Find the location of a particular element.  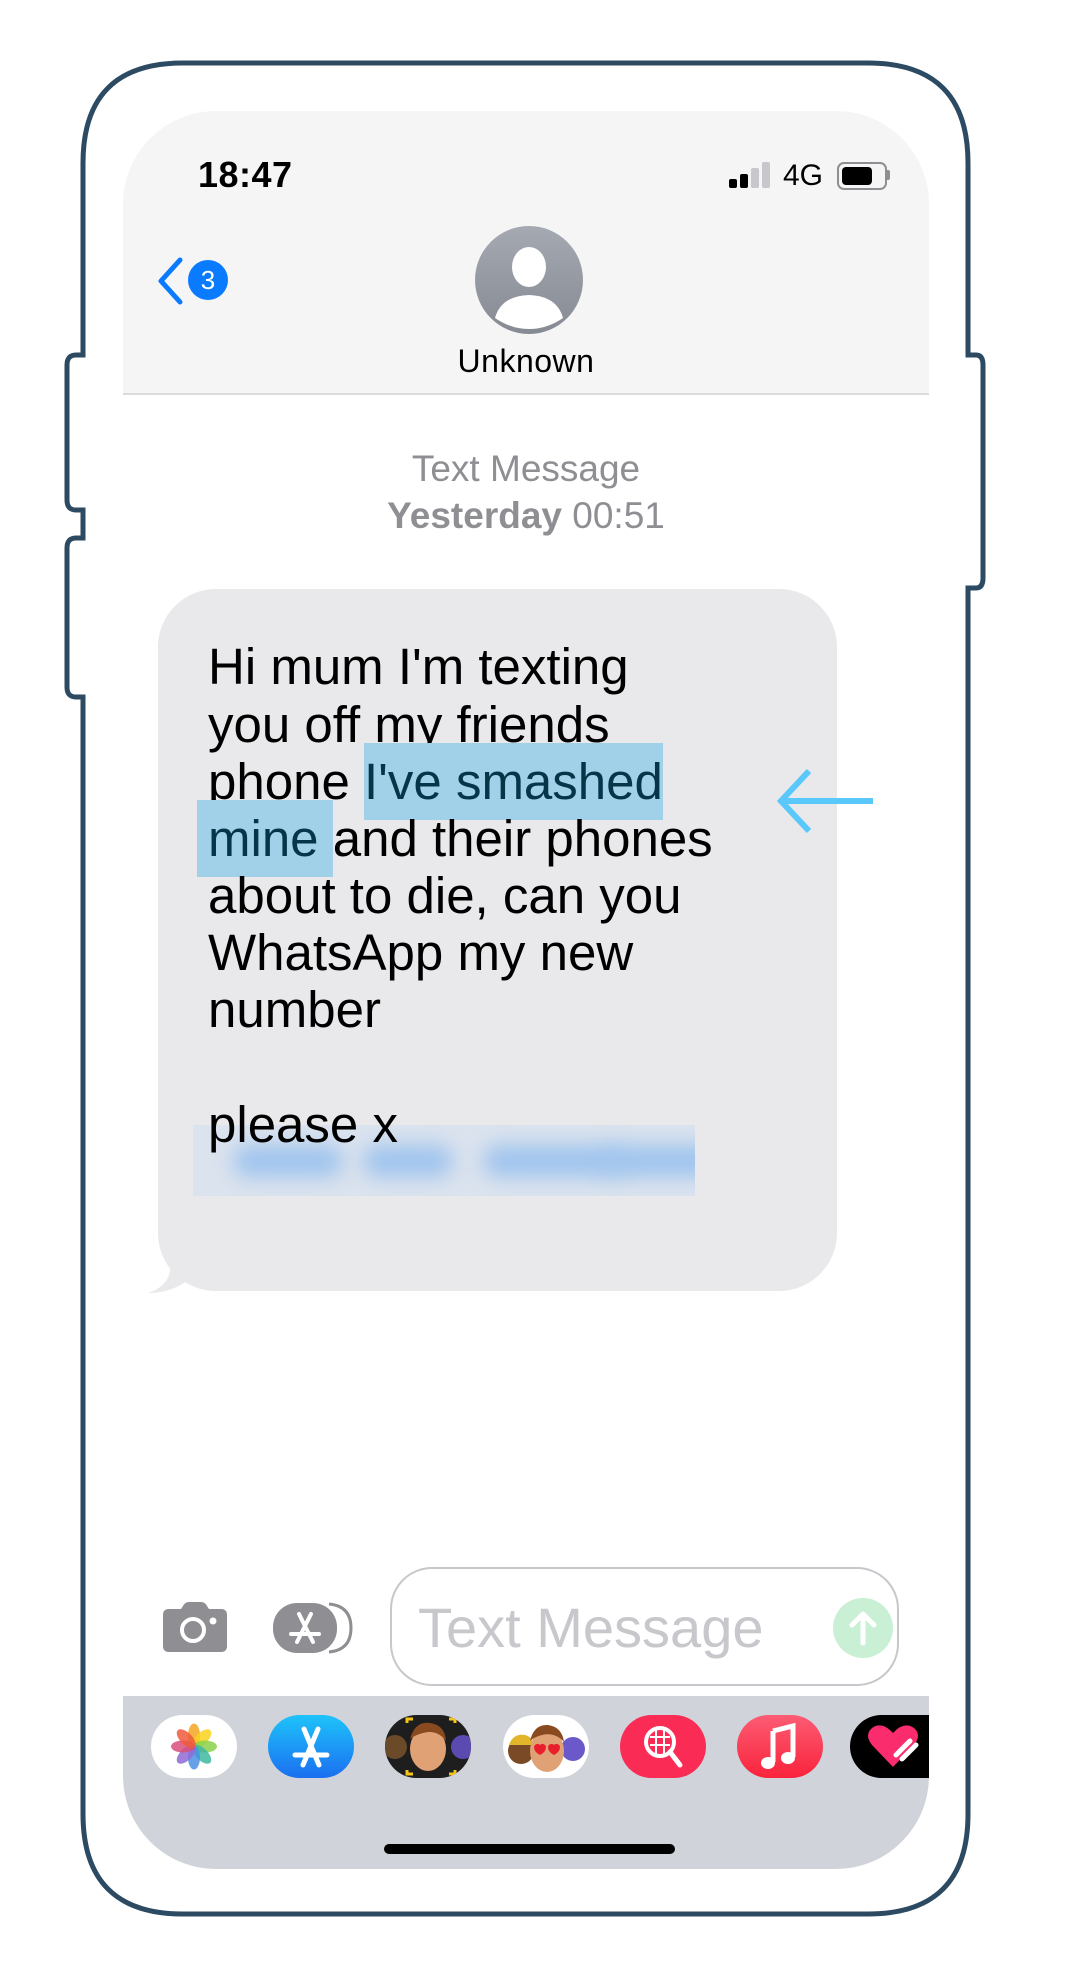

digital-touch-icon is located at coordinates (893, 1746).